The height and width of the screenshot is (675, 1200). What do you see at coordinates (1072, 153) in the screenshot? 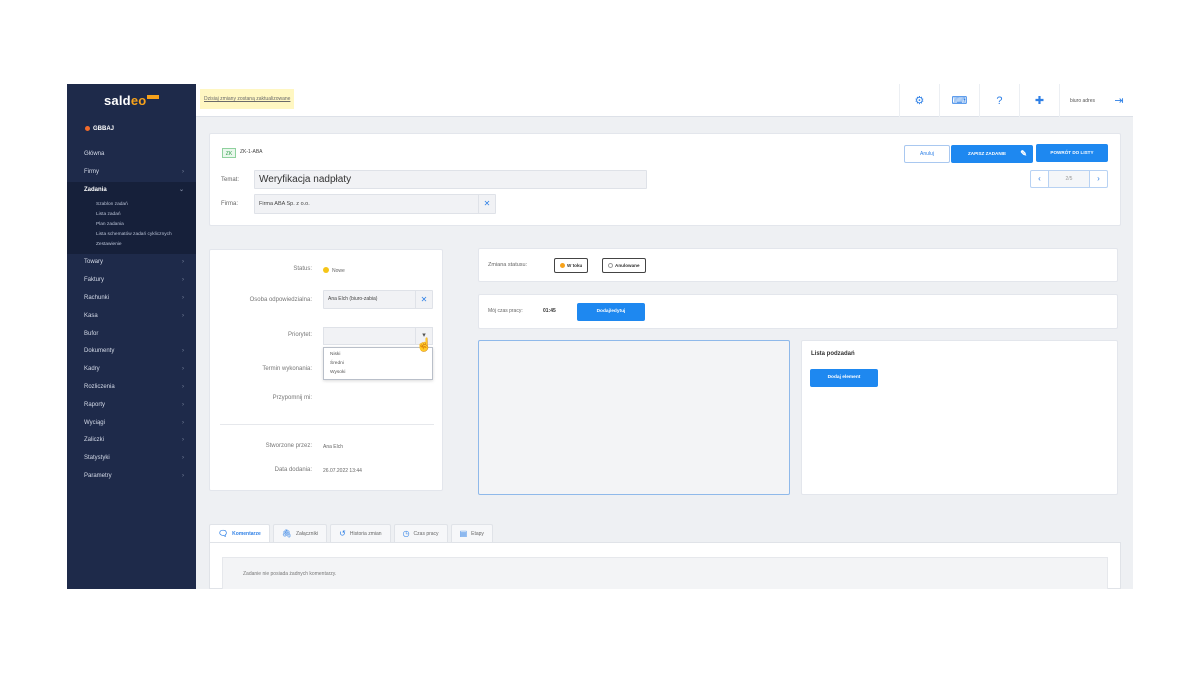
I see `back-to-list-button: POWRÓT DO LISTY` at bounding box center [1072, 153].